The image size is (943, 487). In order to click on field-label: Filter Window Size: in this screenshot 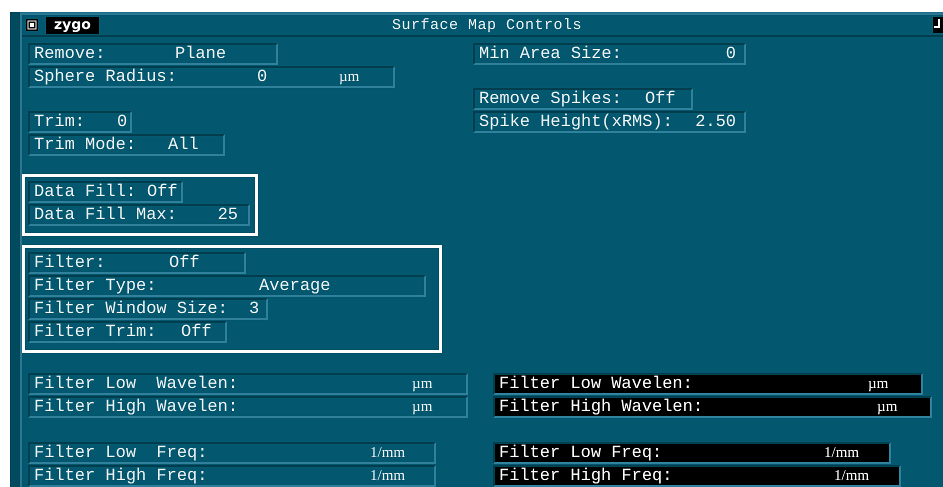, I will do `click(131, 309)`.